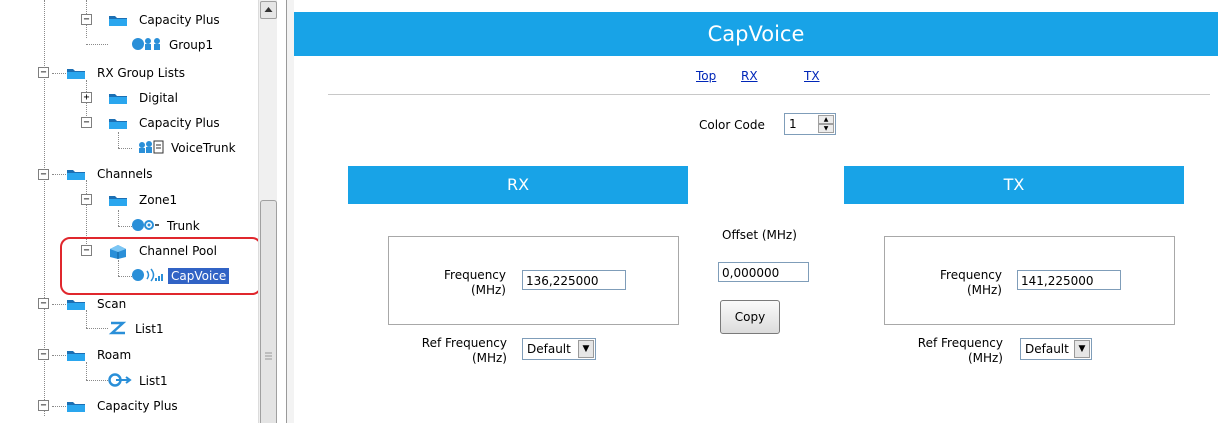 Image resolution: width=1218 pixels, height=423 pixels. Describe the element at coordinates (144, 200) in the screenshot. I see `tree-item-zone1: Zone1` at that location.